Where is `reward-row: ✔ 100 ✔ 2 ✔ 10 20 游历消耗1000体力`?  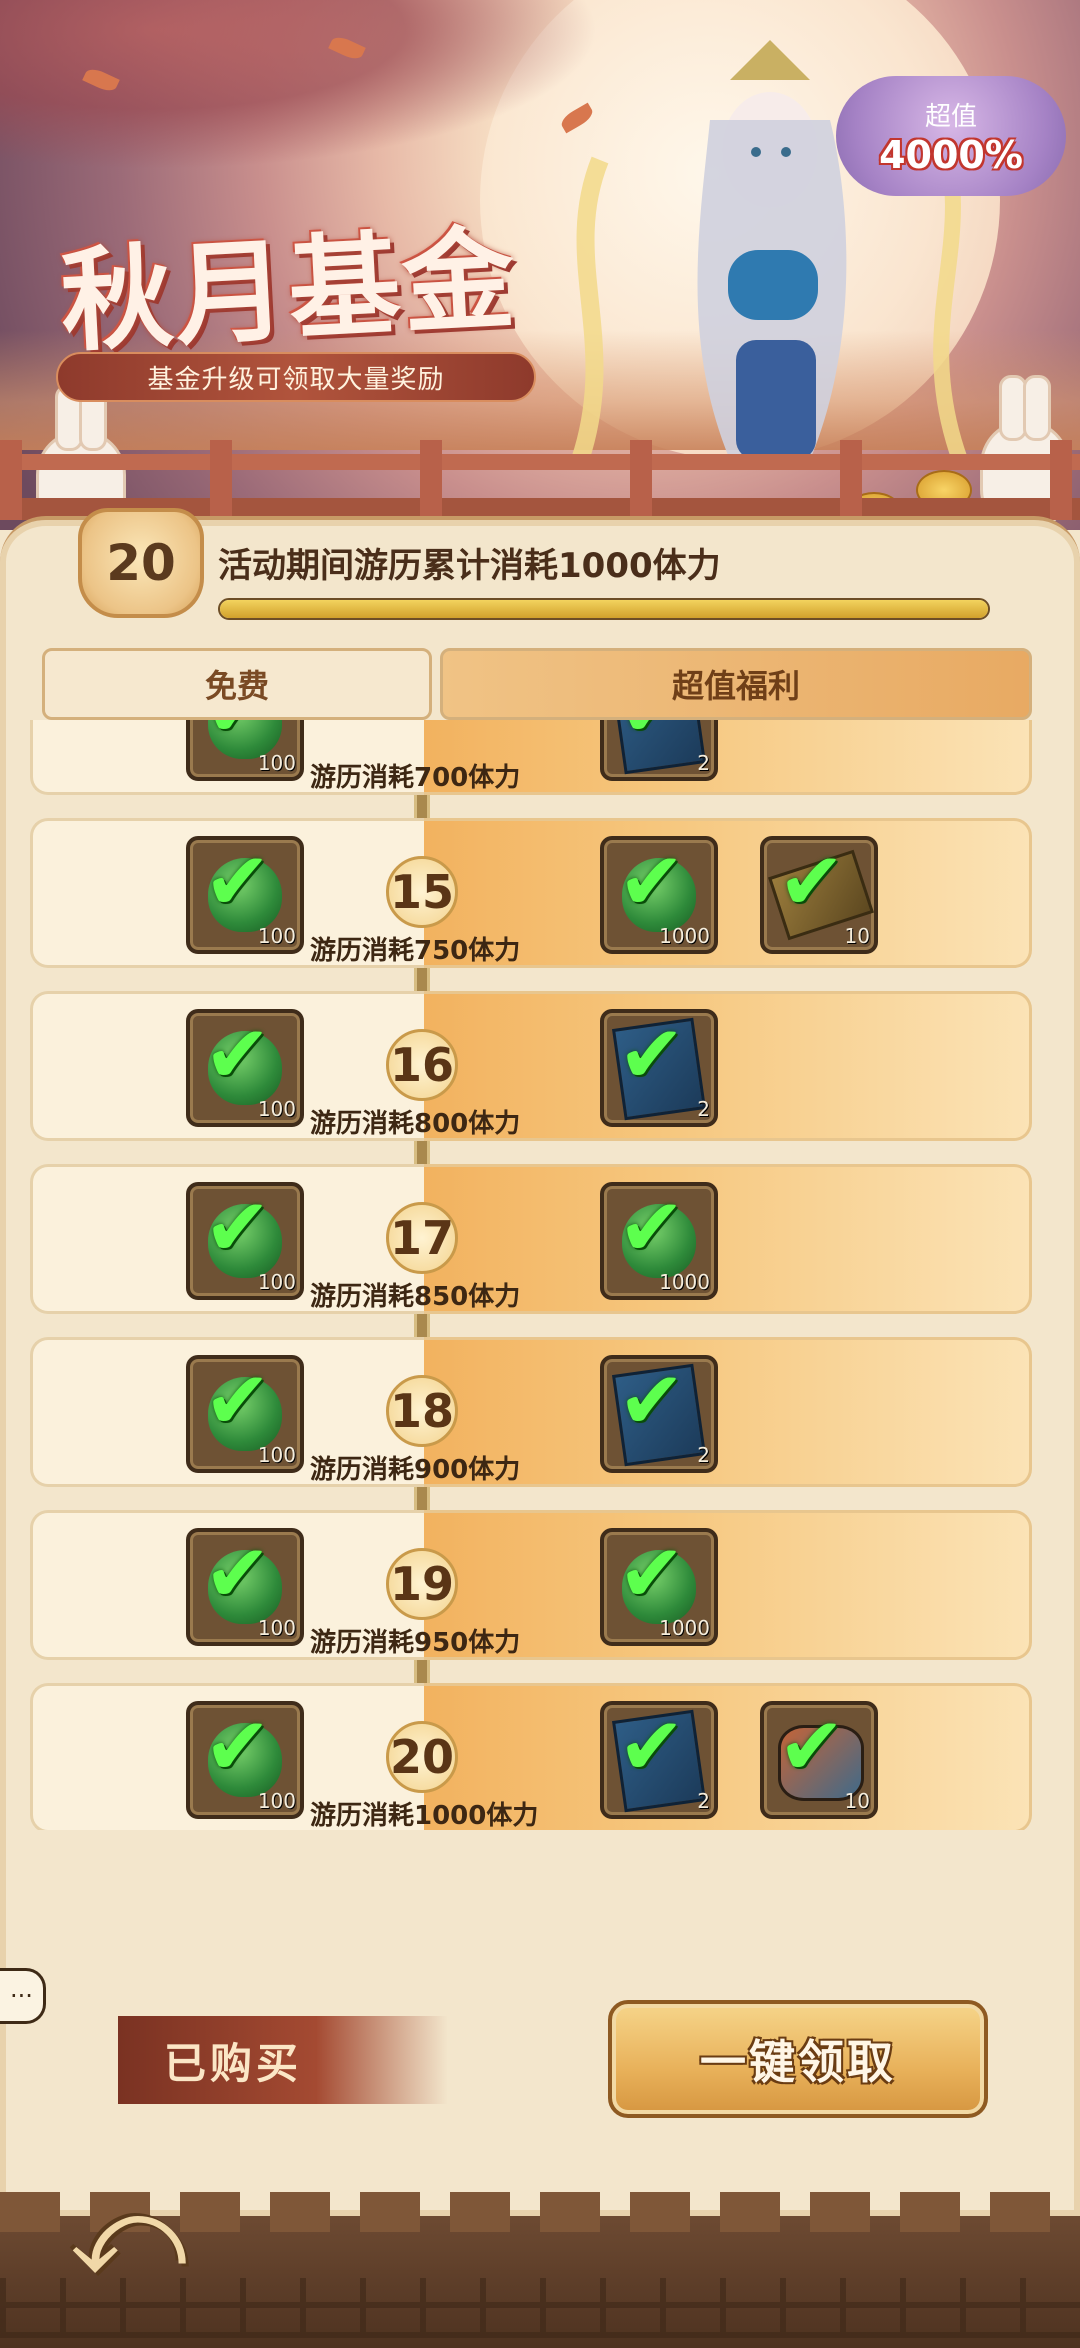 reward-row: ✔ 100 ✔ 2 ✔ 10 20 游历消耗1000体力 is located at coordinates (531, 1756).